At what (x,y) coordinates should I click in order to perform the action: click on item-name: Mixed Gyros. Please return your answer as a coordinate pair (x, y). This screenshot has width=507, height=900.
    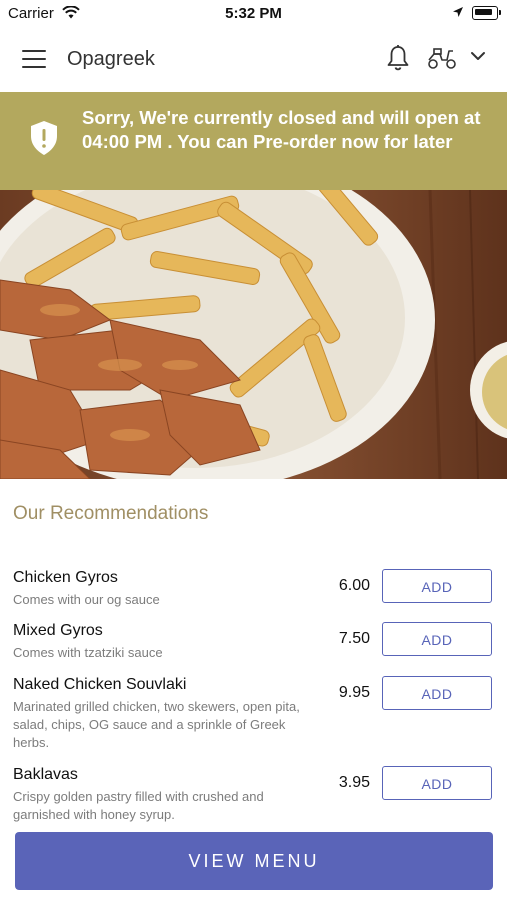
    Looking at the image, I should click on (58, 630).